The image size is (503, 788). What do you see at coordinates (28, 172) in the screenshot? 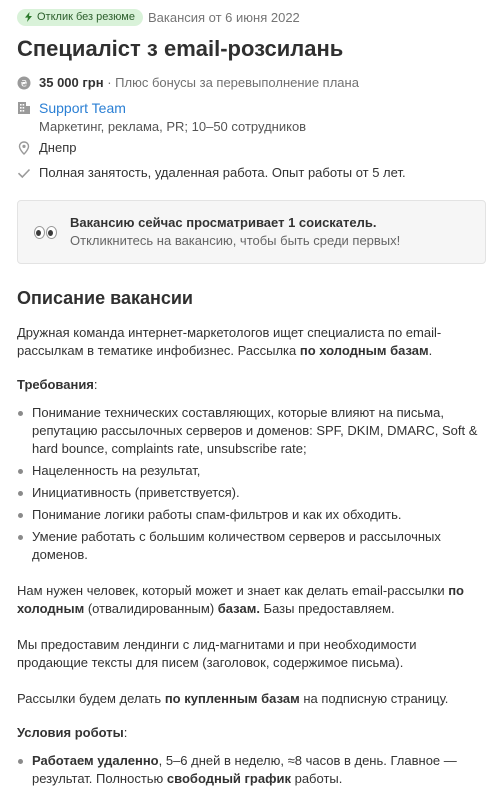
I see `checkmark-icon` at bounding box center [28, 172].